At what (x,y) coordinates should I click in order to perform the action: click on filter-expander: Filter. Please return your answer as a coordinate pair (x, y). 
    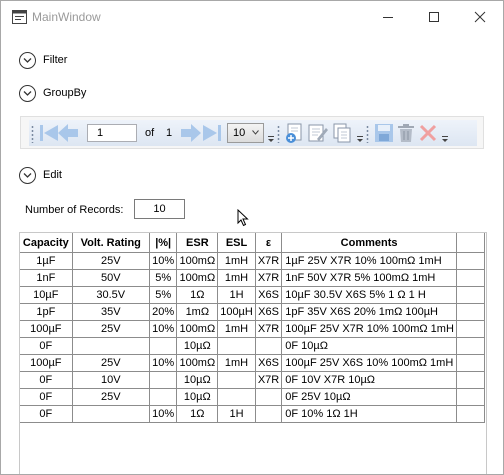
    Looking at the image, I should click on (43, 60).